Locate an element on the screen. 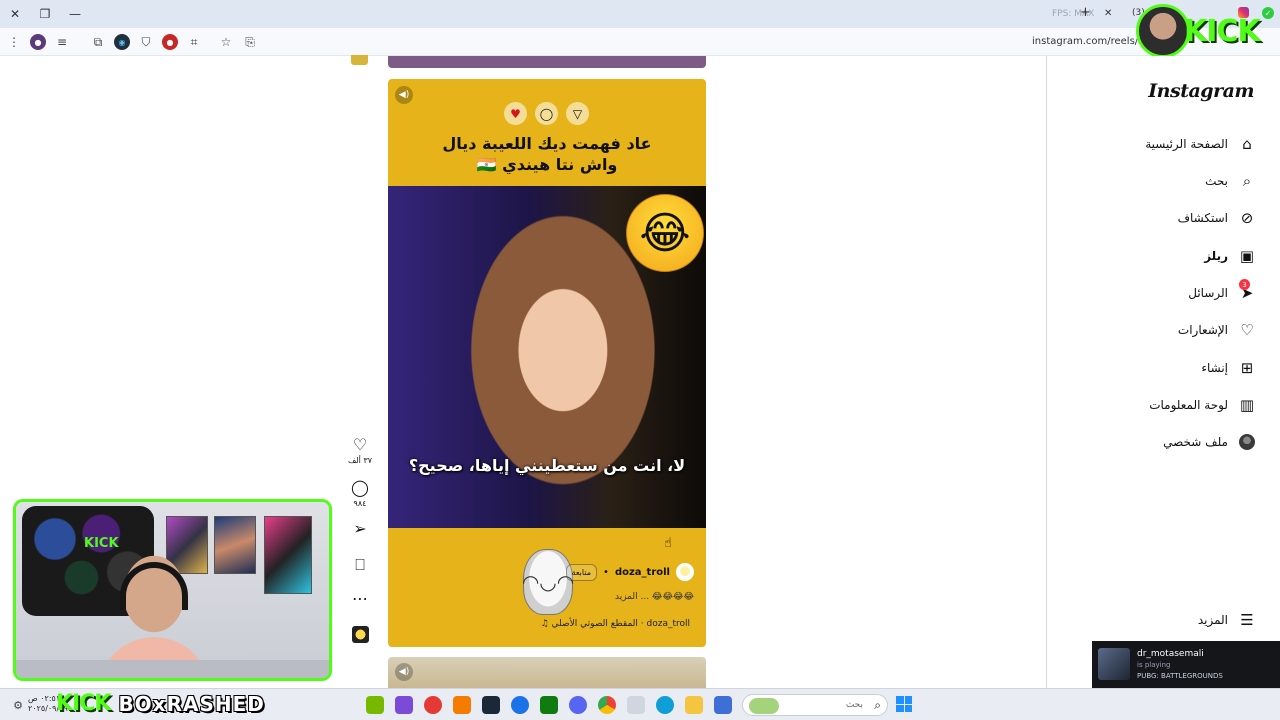 The image size is (1280, 720). profile-icon is located at coordinates (1247, 442).